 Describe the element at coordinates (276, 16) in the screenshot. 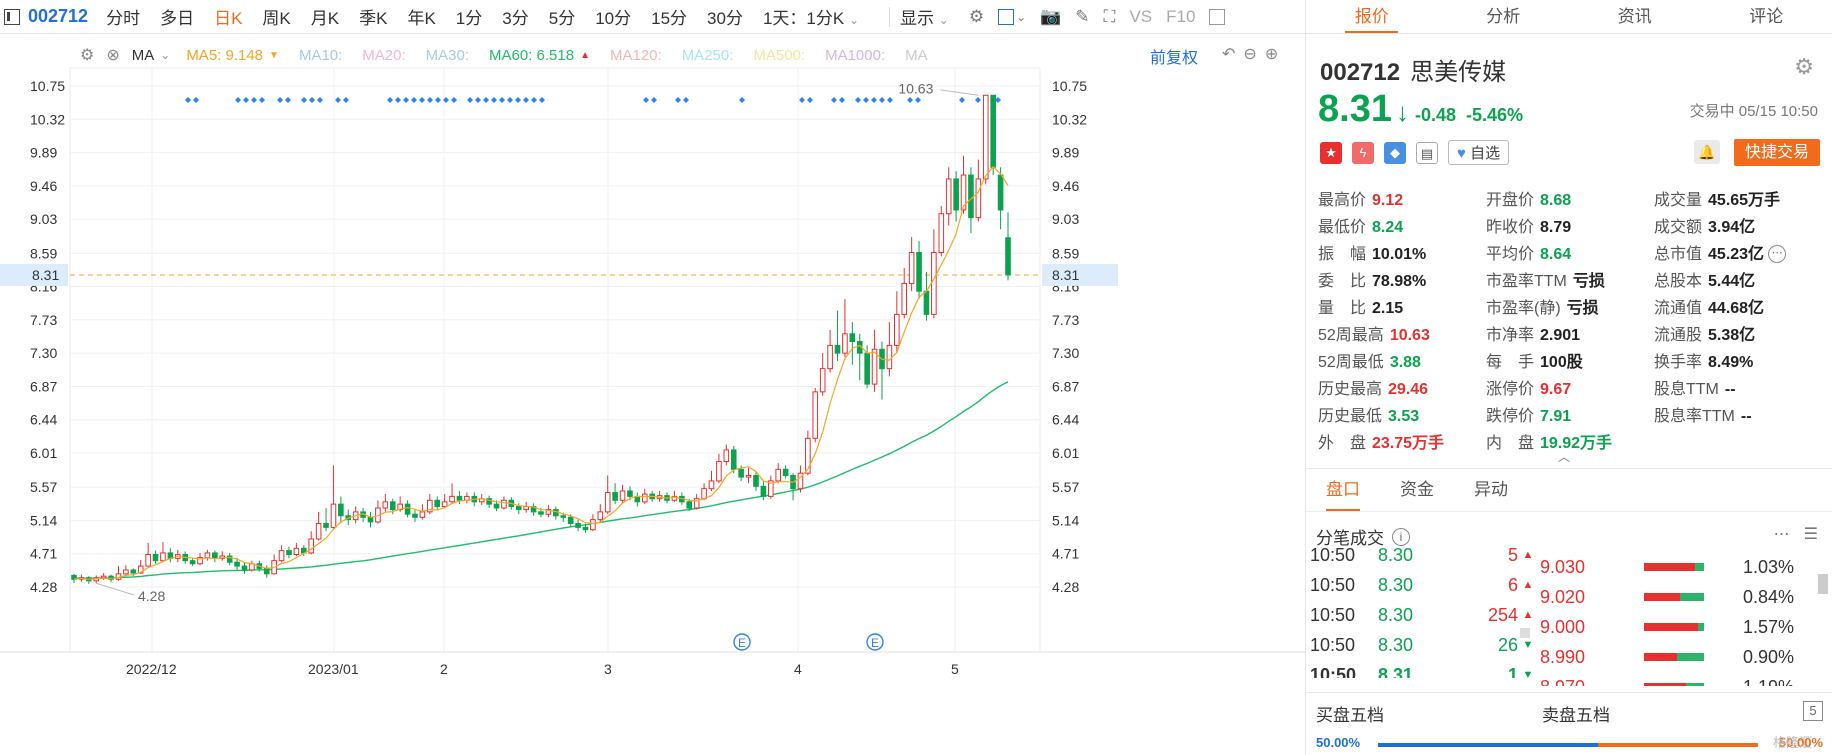

I see `period-tab: 周K` at that location.